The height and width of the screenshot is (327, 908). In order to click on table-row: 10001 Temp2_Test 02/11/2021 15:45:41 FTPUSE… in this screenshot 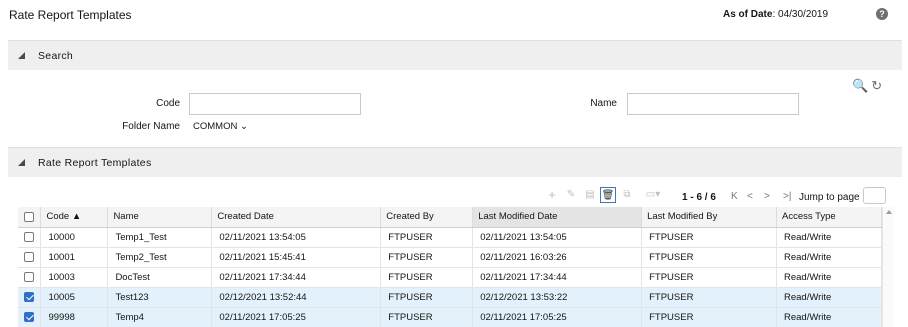, I will do `click(450, 257)`.